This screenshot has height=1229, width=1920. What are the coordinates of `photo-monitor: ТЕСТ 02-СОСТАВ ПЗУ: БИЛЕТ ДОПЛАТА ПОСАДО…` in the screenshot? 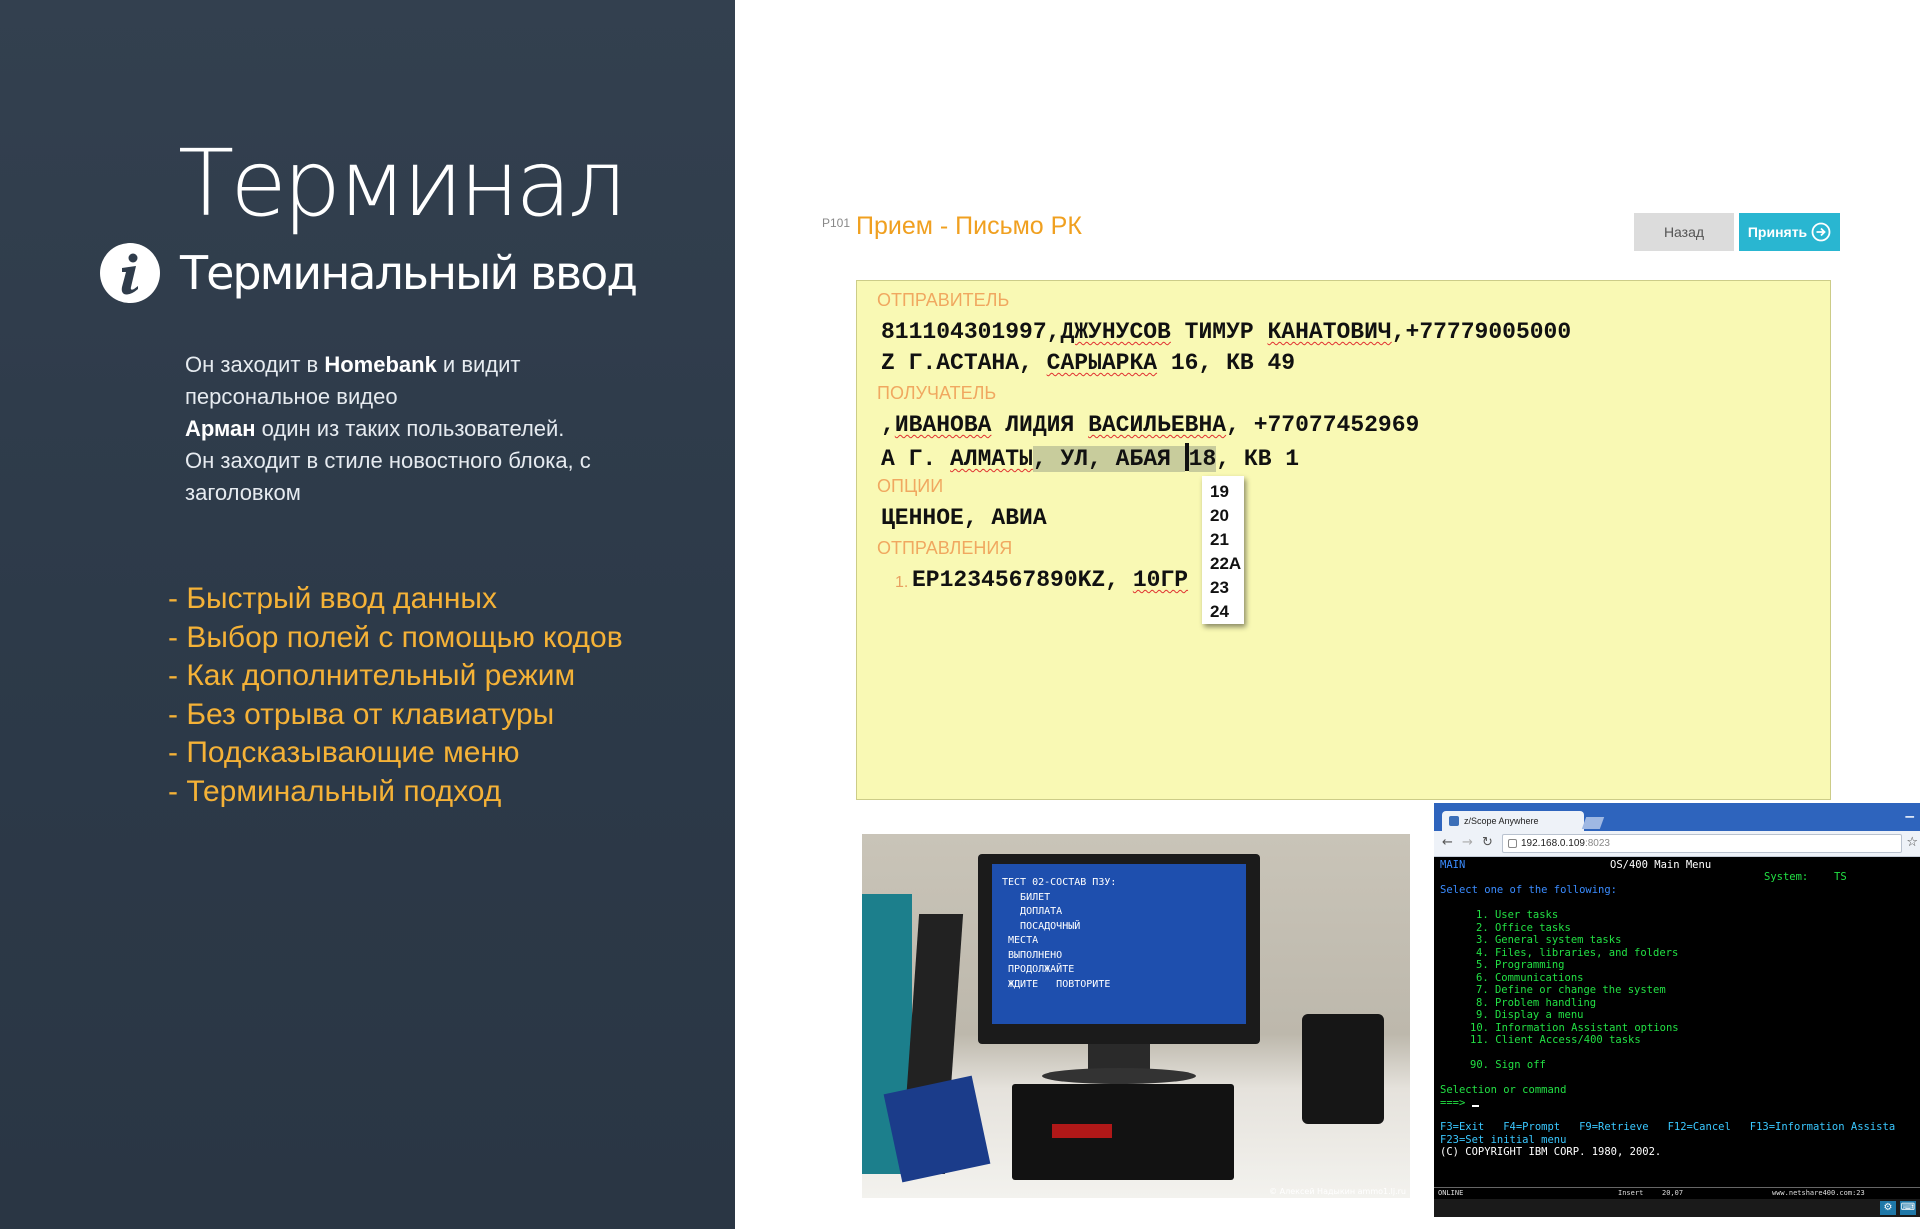 It's located at (1119, 949).